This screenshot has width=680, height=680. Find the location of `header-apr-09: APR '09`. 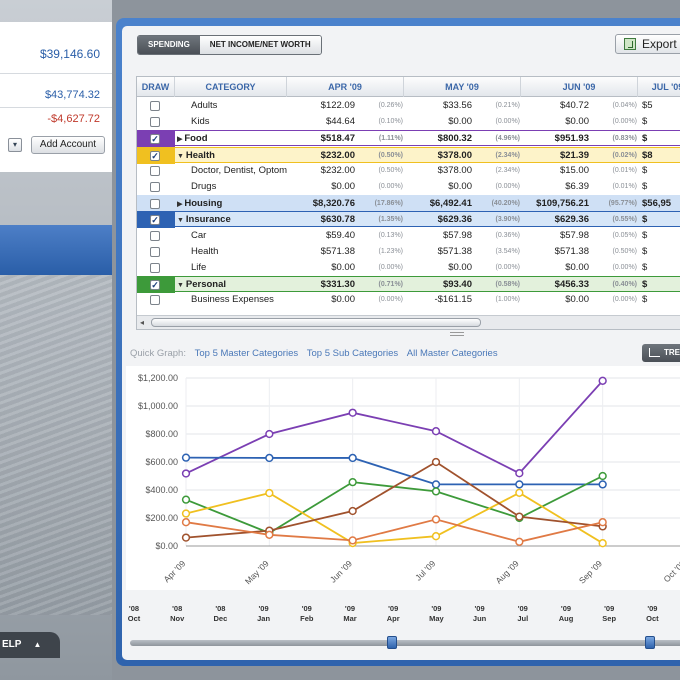

header-apr-09: APR '09 is located at coordinates (345, 87).